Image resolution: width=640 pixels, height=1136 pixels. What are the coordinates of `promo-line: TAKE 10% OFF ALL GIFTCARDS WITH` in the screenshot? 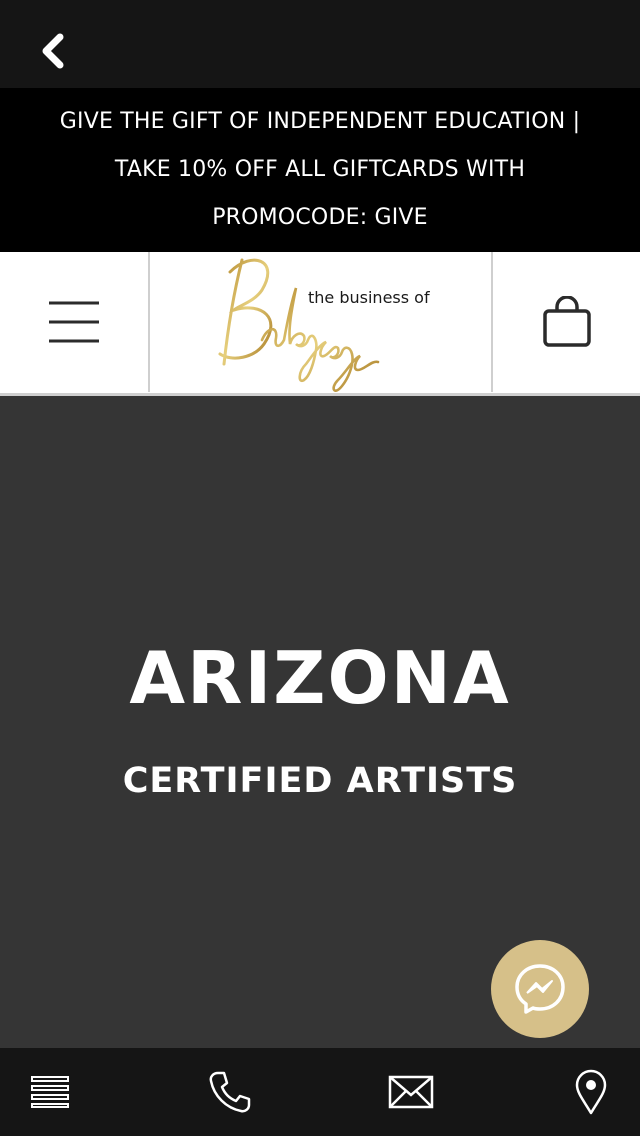 It's located at (320, 169).